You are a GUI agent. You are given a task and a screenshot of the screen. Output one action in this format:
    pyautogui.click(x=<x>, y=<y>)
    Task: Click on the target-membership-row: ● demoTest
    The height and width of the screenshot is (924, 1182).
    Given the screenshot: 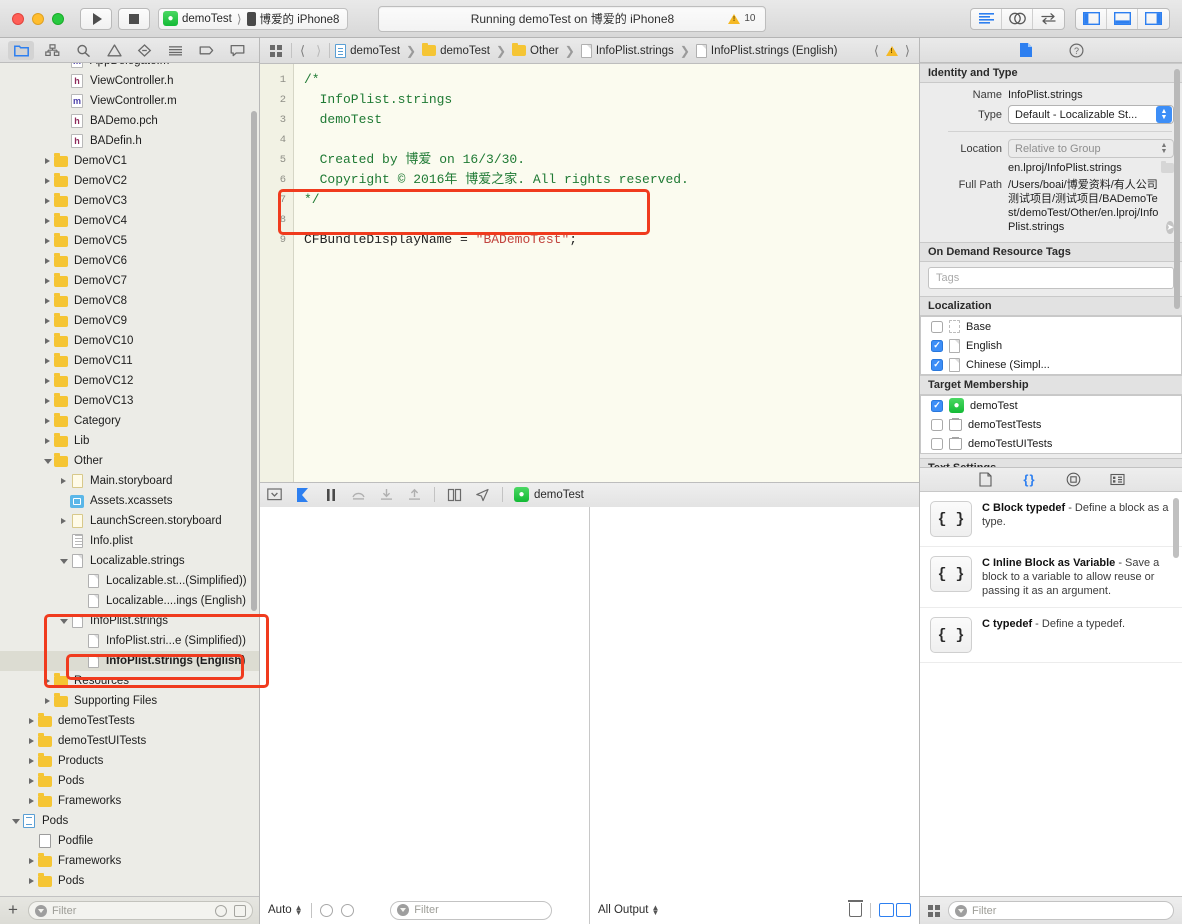 What is the action you would take?
    pyautogui.click(x=1051, y=405)
    